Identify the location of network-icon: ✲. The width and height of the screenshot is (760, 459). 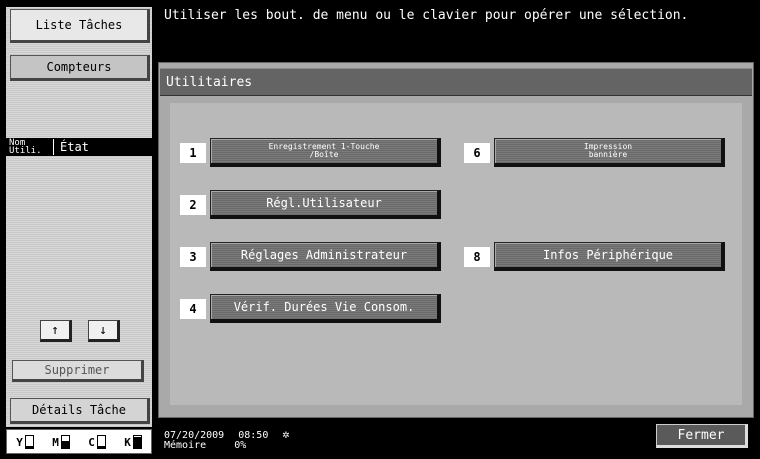
(286, 434).